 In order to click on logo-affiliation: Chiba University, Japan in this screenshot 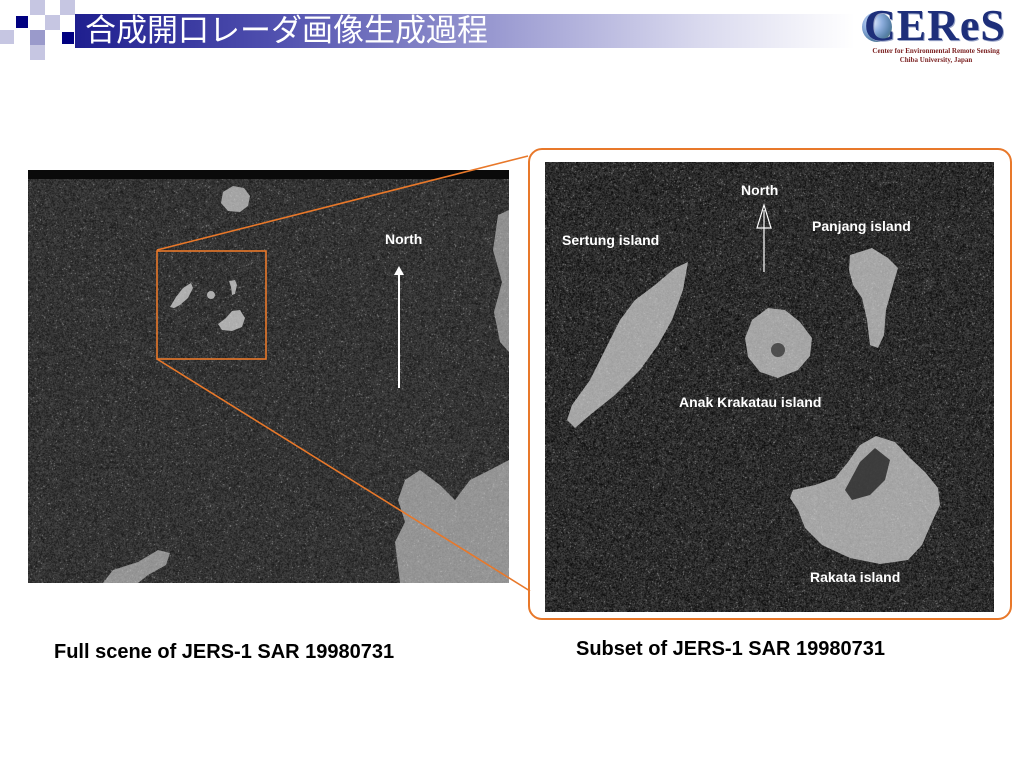, I will do `click(936, 60)`.